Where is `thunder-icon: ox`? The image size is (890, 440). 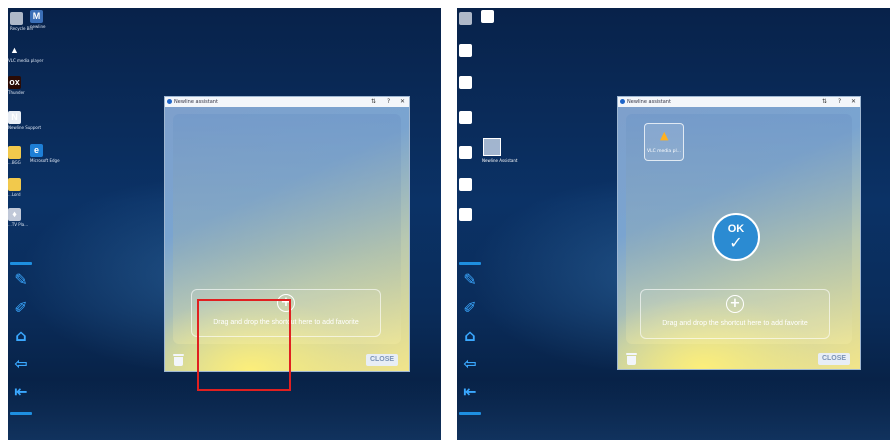
thunder-icon: ox is located at coordinates (14, 82).